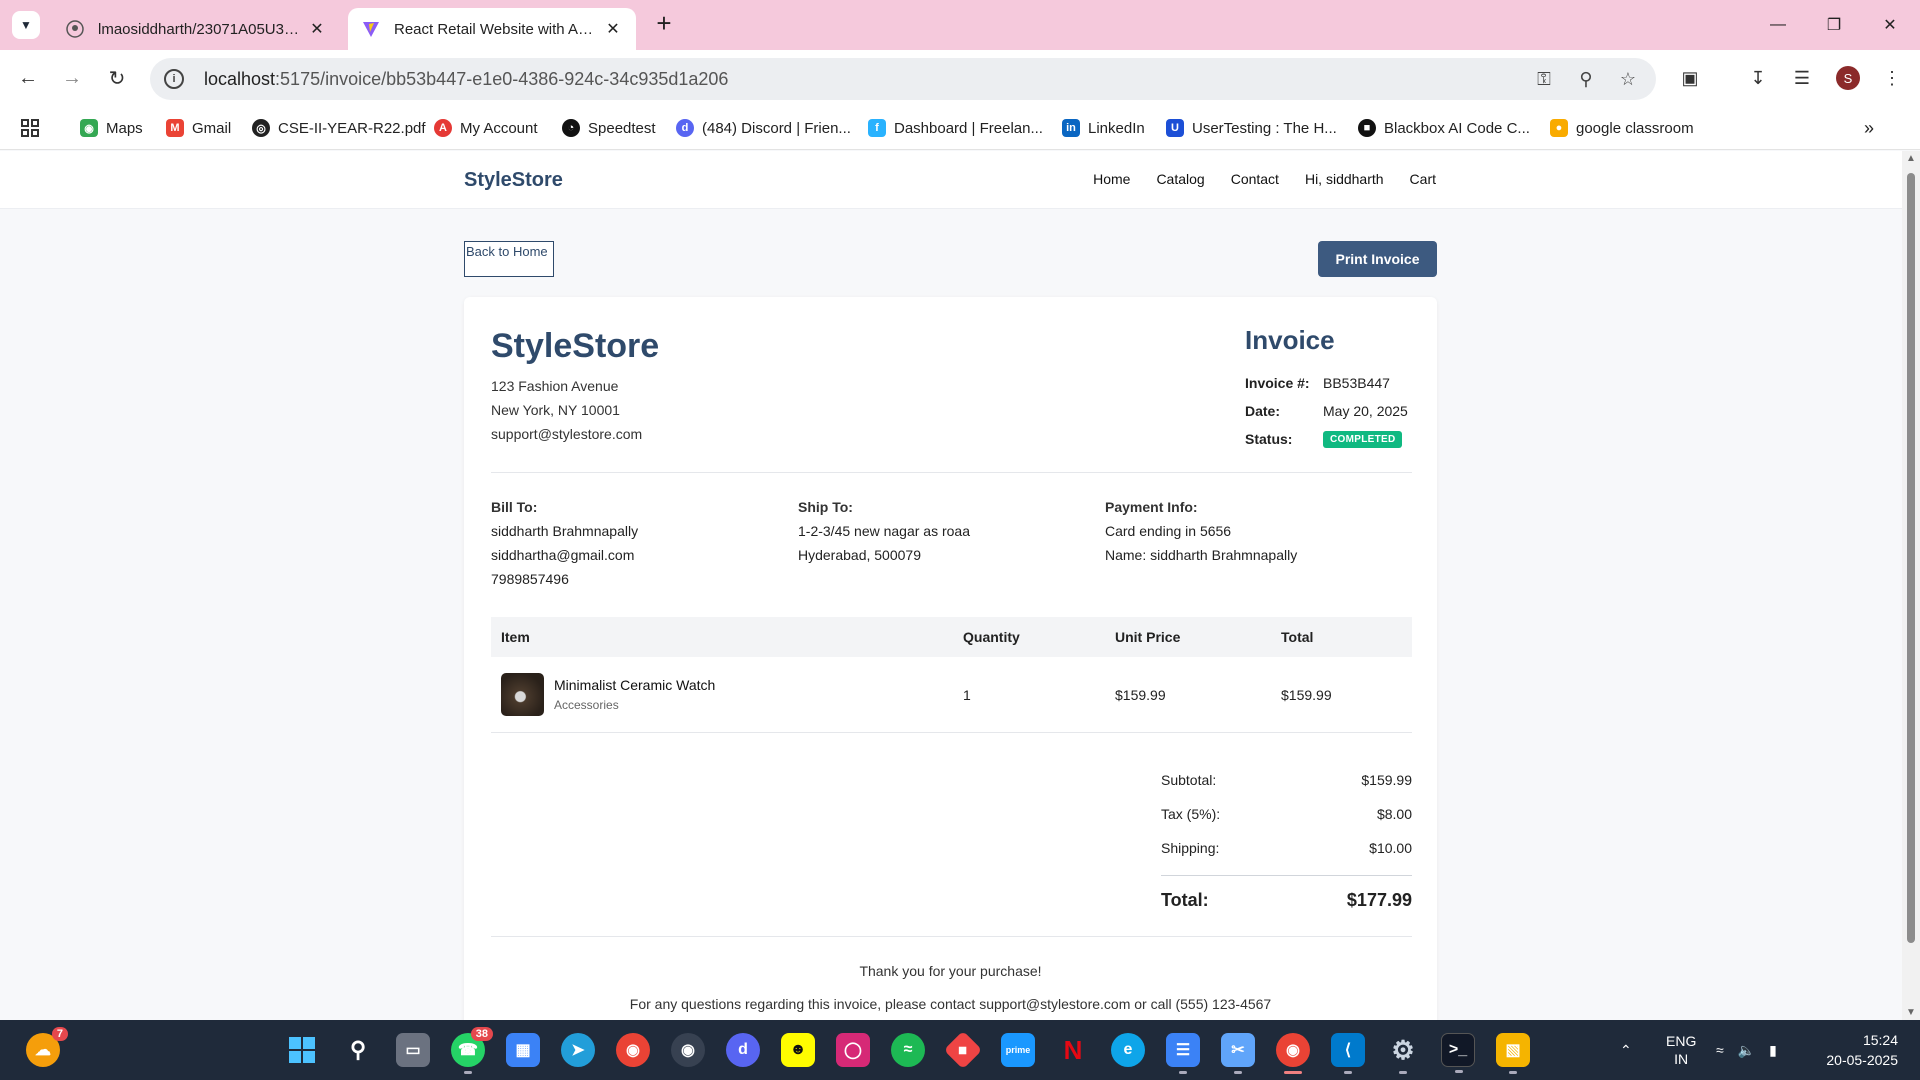 The height and width of the screenshot is (1080, 1920). I want to click on site-info-icon: i, so click(174, 79).